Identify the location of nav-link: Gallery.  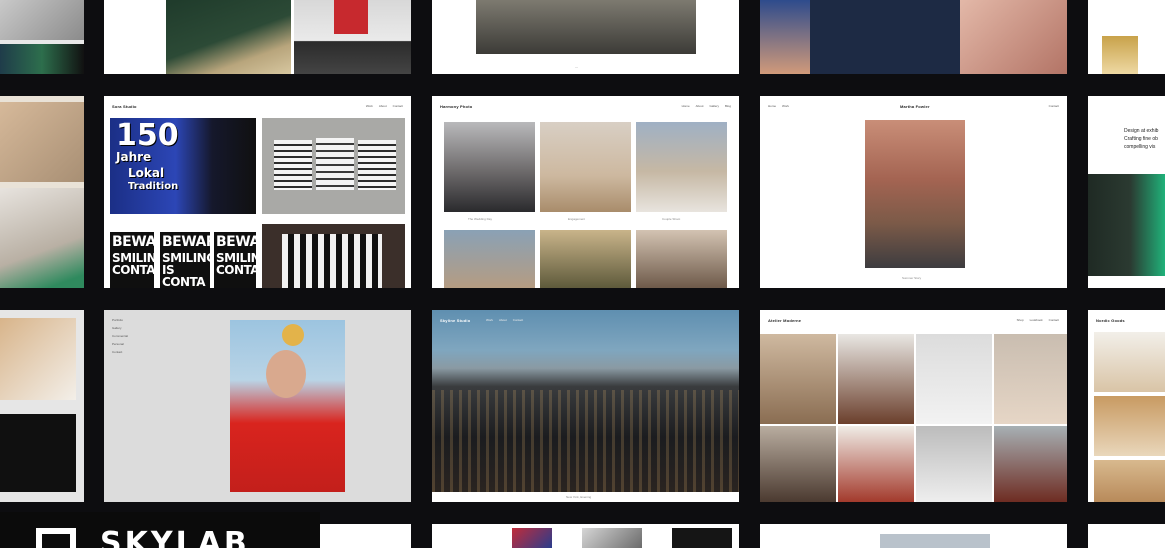
(714, 106).